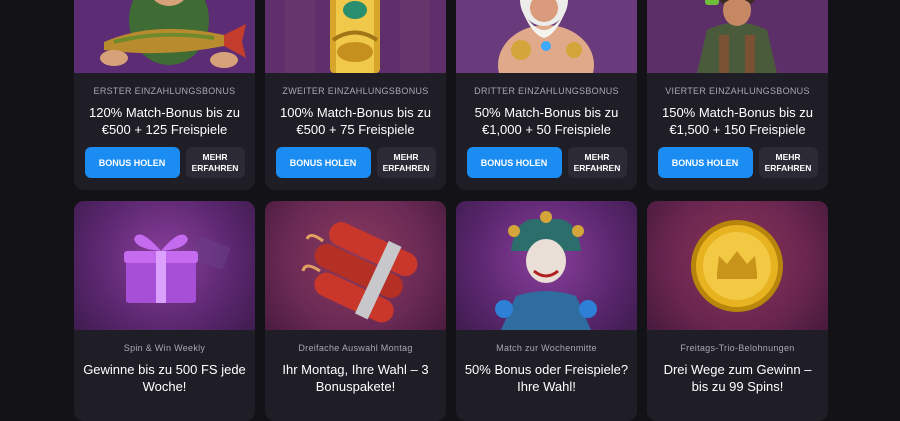 This screenshot has width=900, height=421. What do you see at coordinates (737, 265) in the screenshot?
I see `gold-coin-icon` at bounding box center [737, 265].